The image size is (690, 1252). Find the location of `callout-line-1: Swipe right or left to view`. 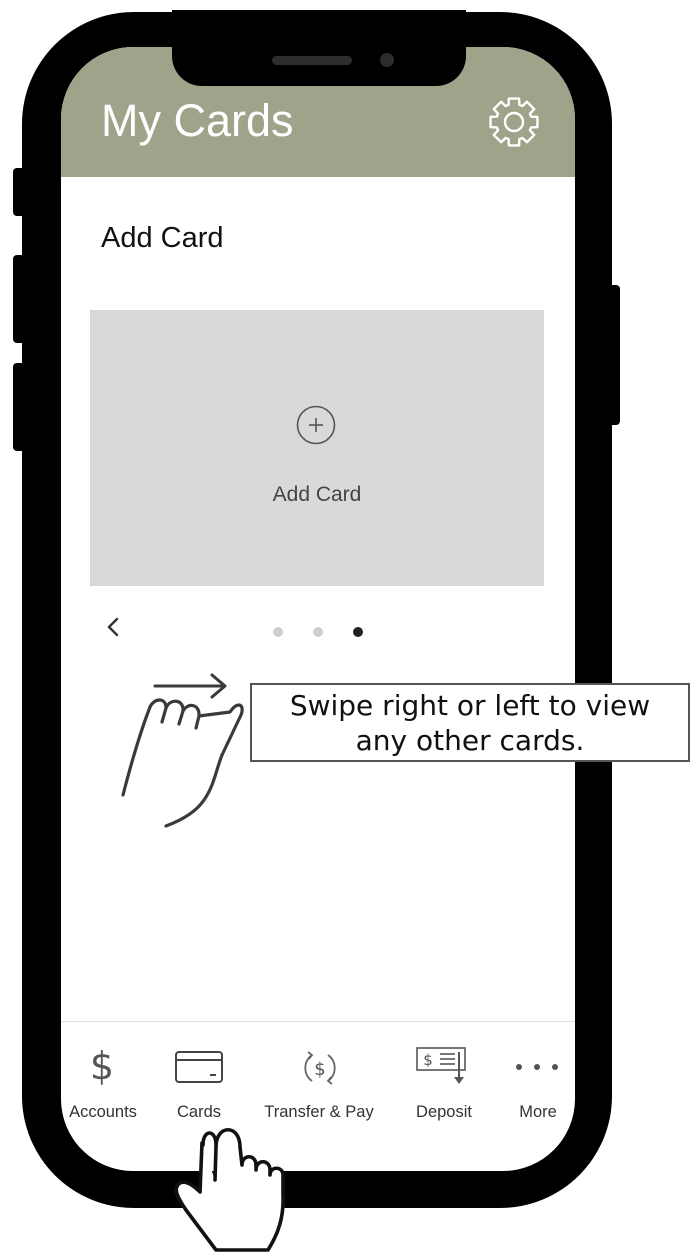

callout-line-1: Swipe right or left to view is located at coordinates (470, 705).